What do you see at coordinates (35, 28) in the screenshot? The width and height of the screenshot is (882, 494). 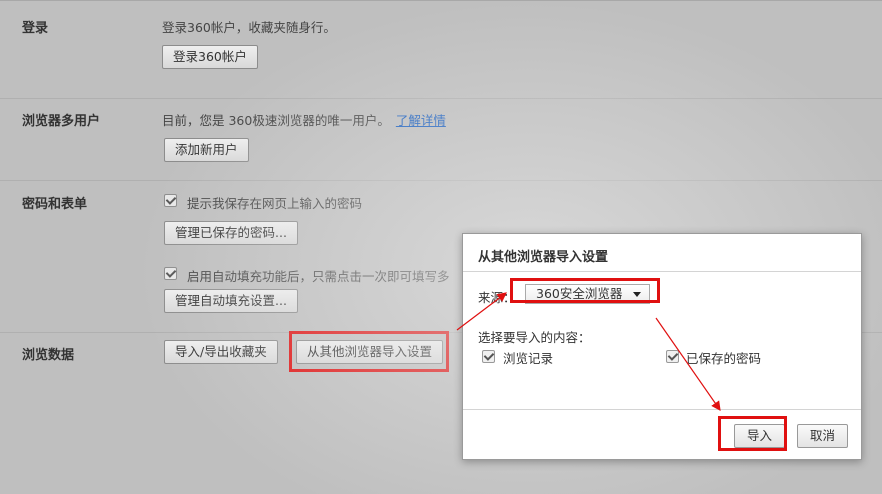 I see `section-label-login: 登录` at bounding box center [35, 28].